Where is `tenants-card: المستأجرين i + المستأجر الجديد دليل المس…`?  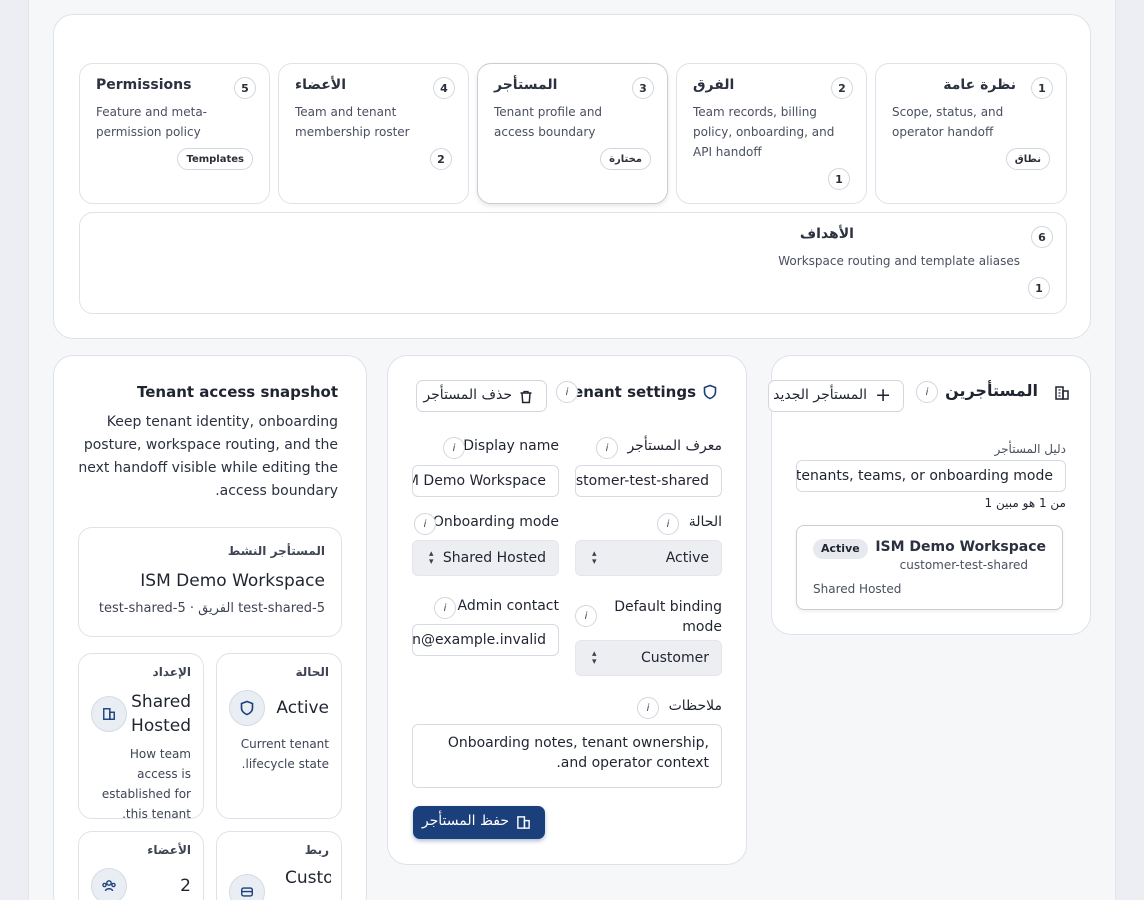 tenants-card: المستأجرين i + المستأجر الجديد دليل المس… is located at coordinates (929, 495).